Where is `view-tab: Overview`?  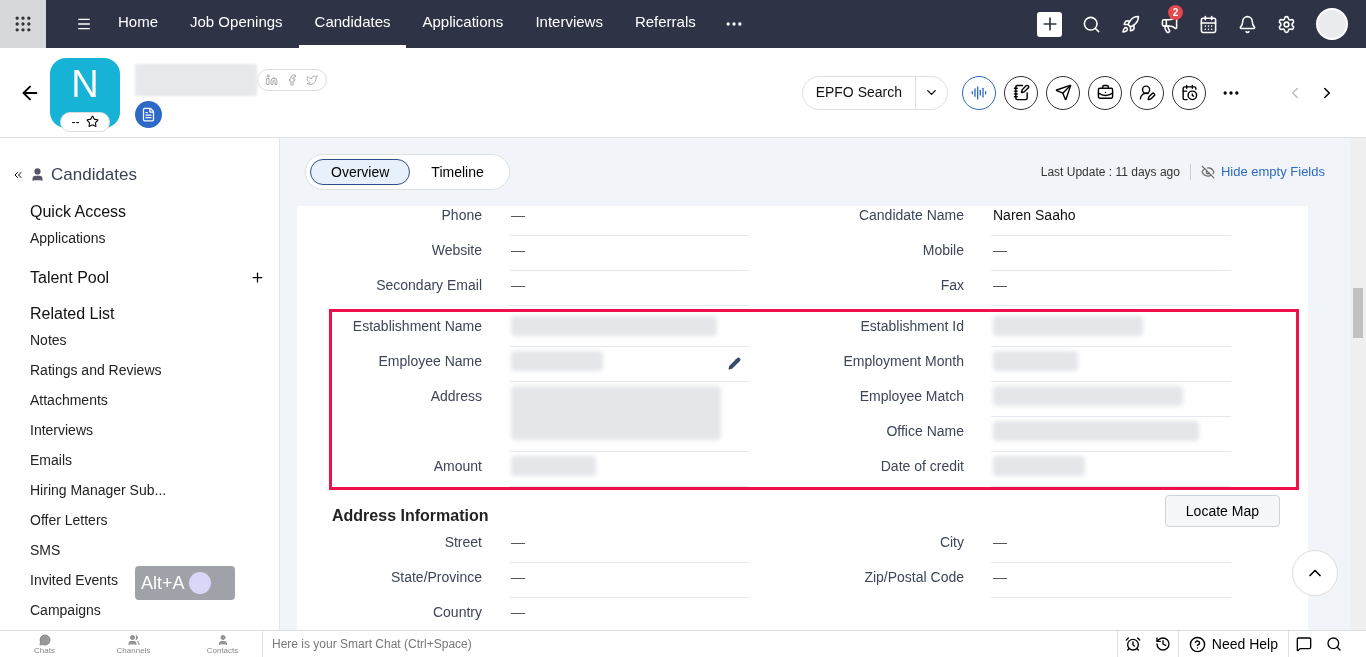
view-tab: Overview is located at coordinates (360, 172).